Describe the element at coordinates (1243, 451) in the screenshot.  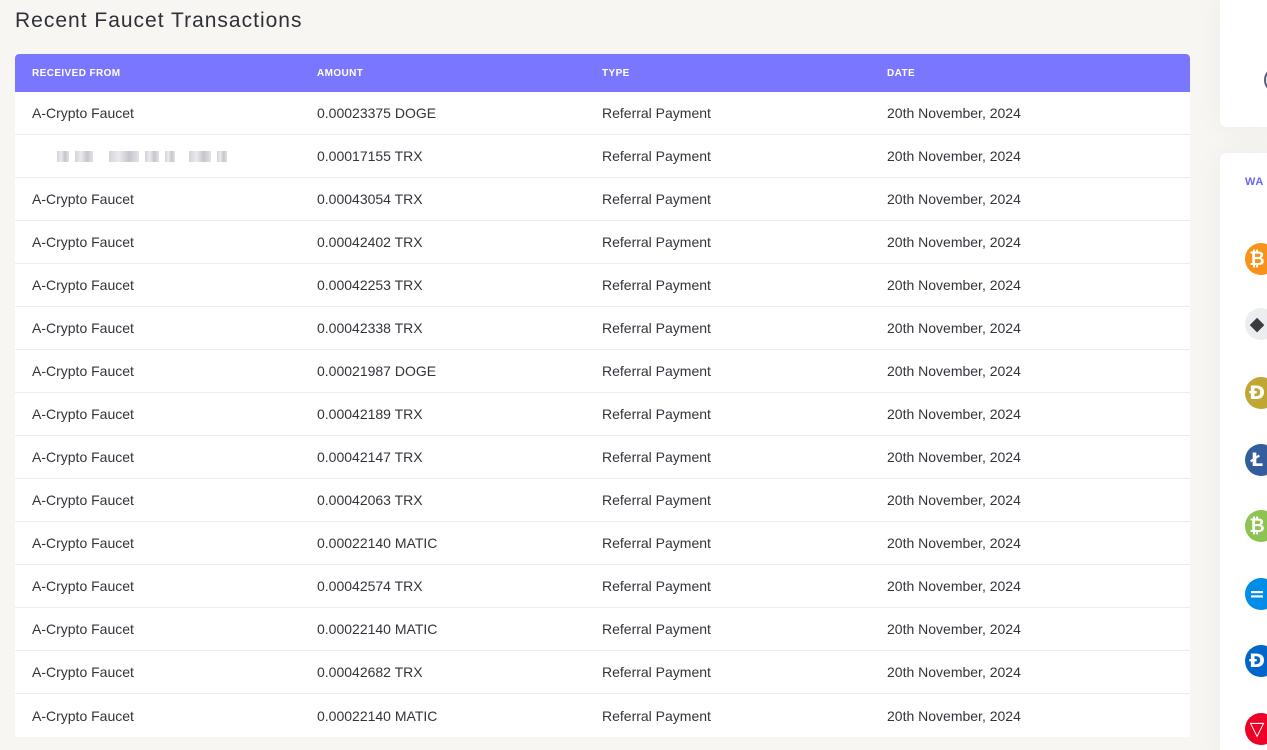
I see `wallet-panel: WA ₿ ◆ Ð Ł ₿ = Ɖ ▽` at that location.